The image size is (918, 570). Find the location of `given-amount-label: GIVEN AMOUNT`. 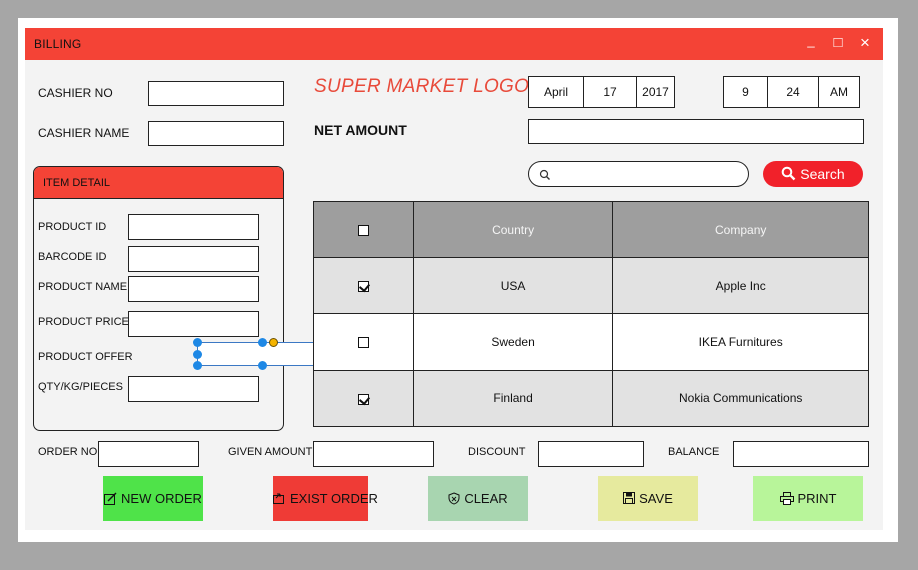

given-amount-label: GIVEN AMOUNT is located at coordinates (270, 452).